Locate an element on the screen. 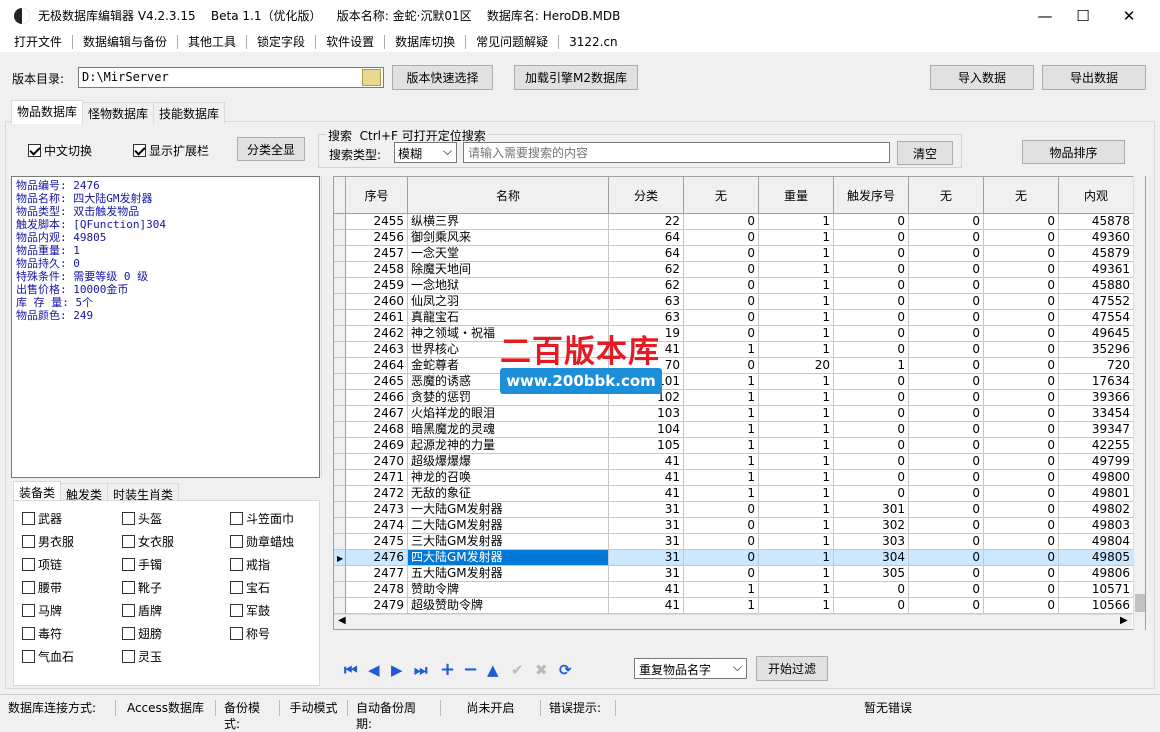 The width and height of the screenshot is (1160, 732). load-engine-button: 加载引擎M2数据库 is located at coordinates (576, 77).